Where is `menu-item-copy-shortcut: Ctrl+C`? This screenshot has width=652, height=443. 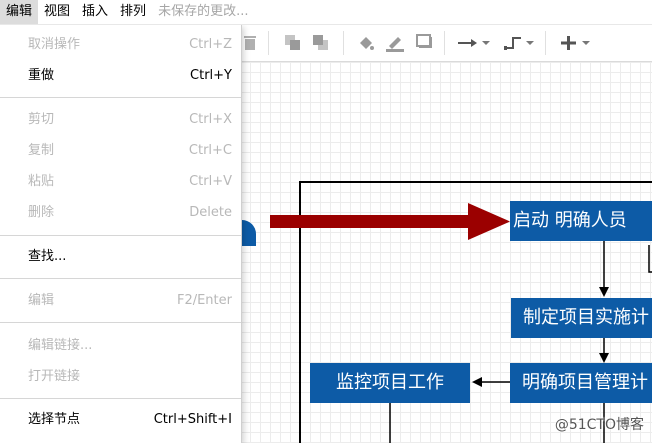 menu-item-copy-shortcut: Ctrl+C is located at coordinates (210, 150).